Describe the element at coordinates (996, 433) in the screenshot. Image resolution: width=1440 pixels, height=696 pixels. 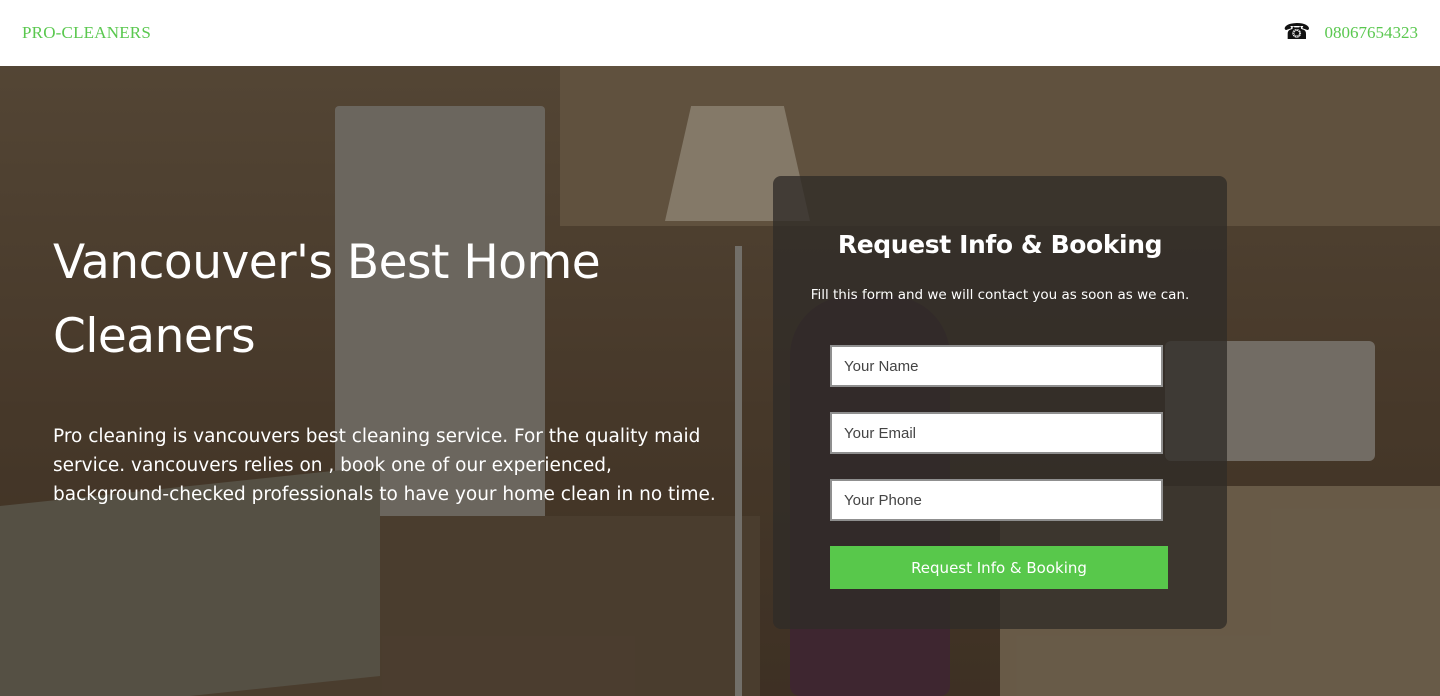
I see `email-input` at that location.